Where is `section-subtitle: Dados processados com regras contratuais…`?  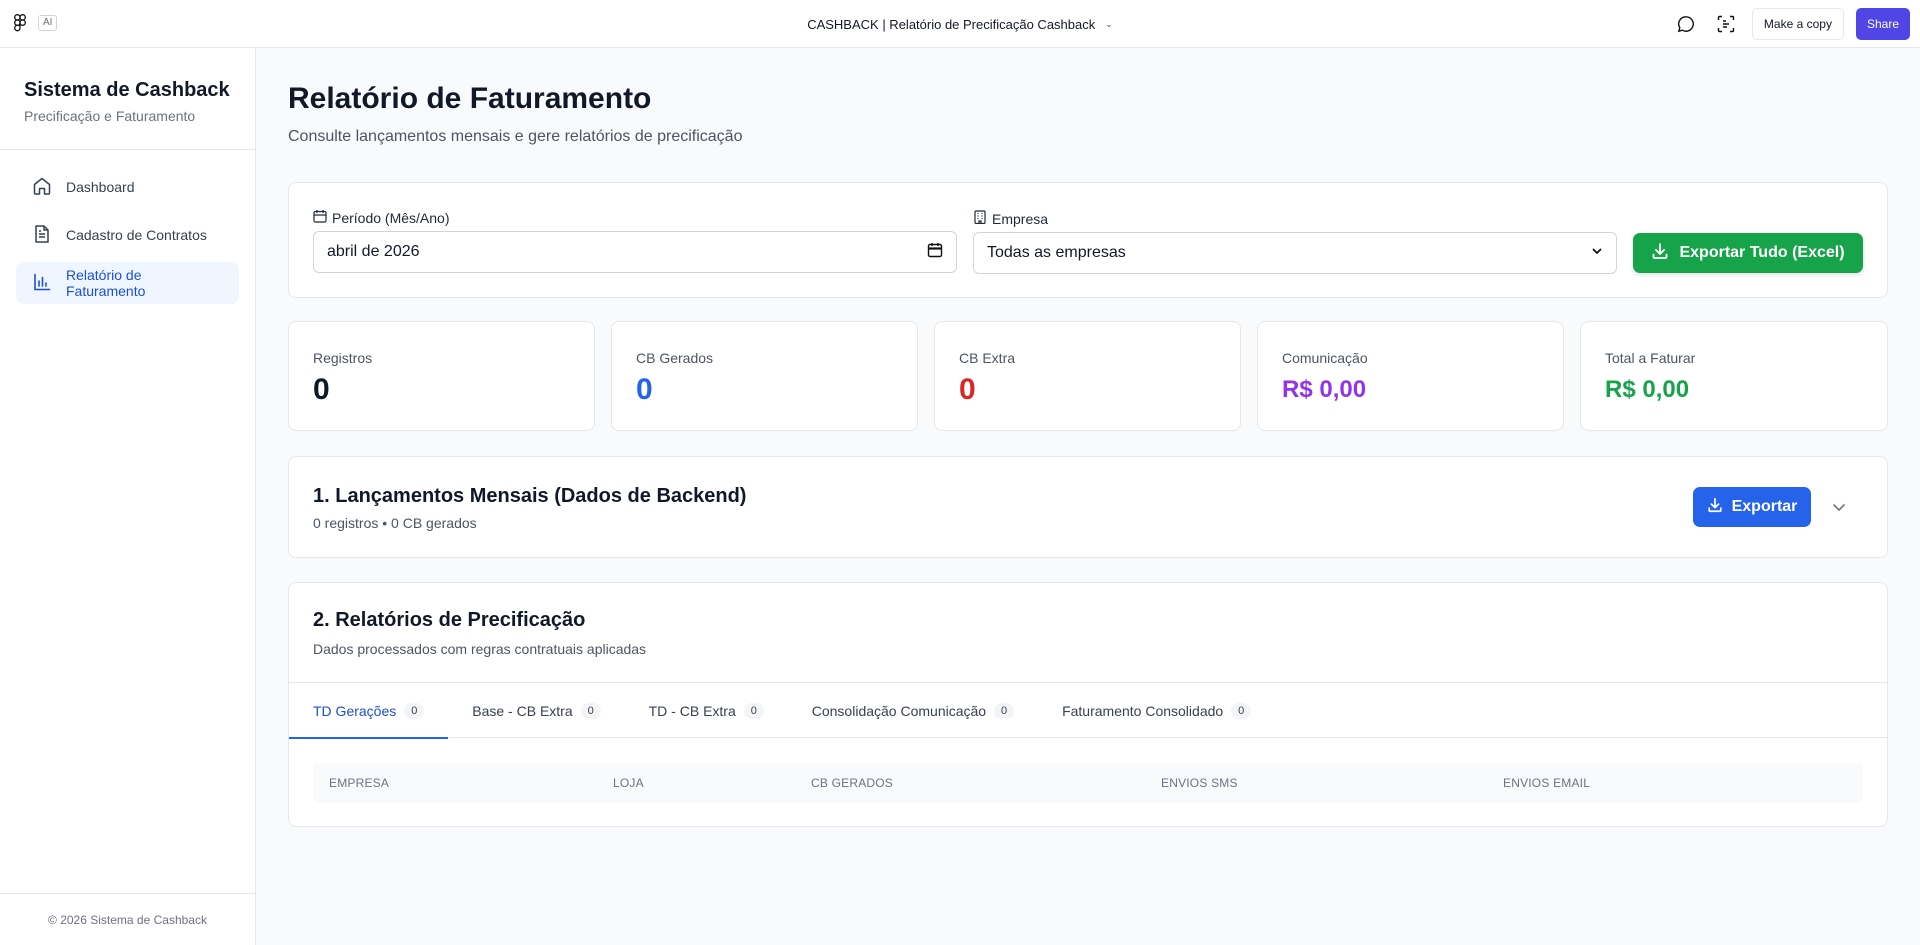
section-subtitle: Dados processados com regras contratuais… is located at coordinates (480, 649).